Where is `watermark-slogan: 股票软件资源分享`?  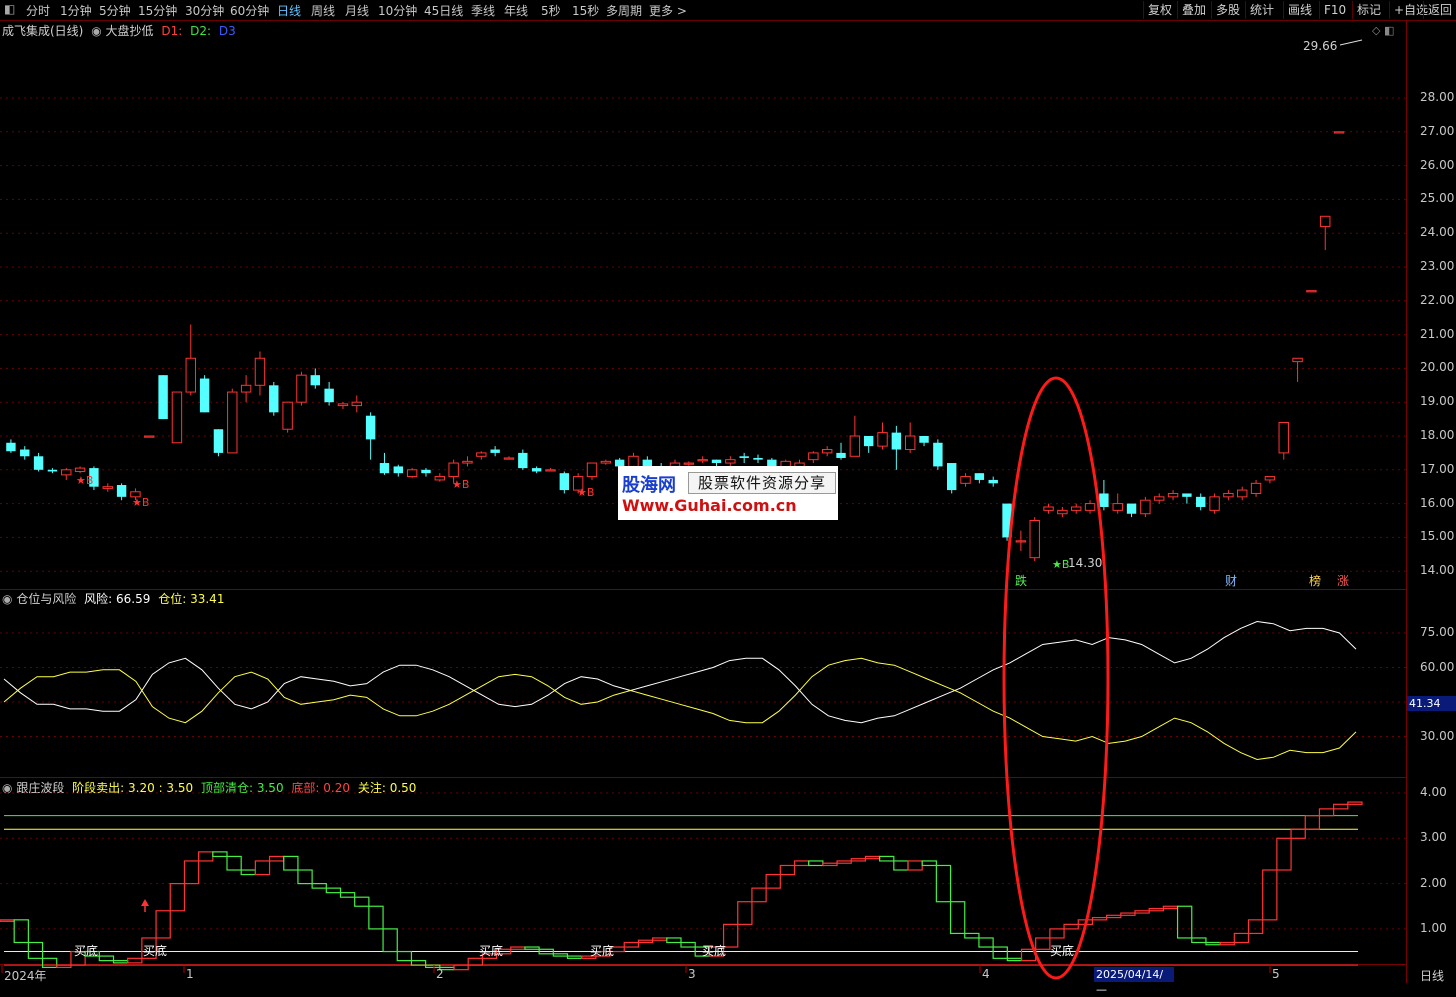 watermark-slogan: 股票软件资源分享 is located at coordinates (762, 483).